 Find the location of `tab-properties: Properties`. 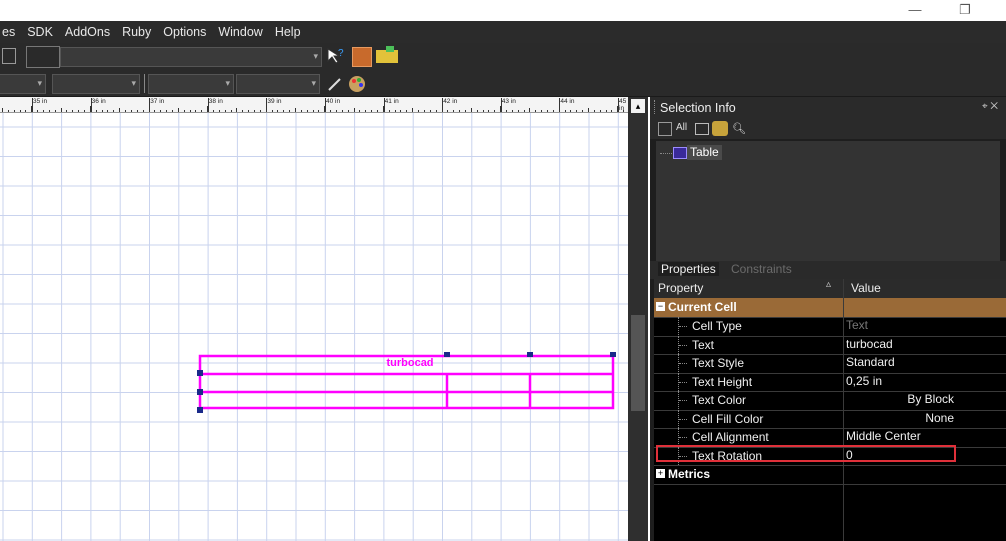

tab-properties: Properties is located at coordinates (688, 269).